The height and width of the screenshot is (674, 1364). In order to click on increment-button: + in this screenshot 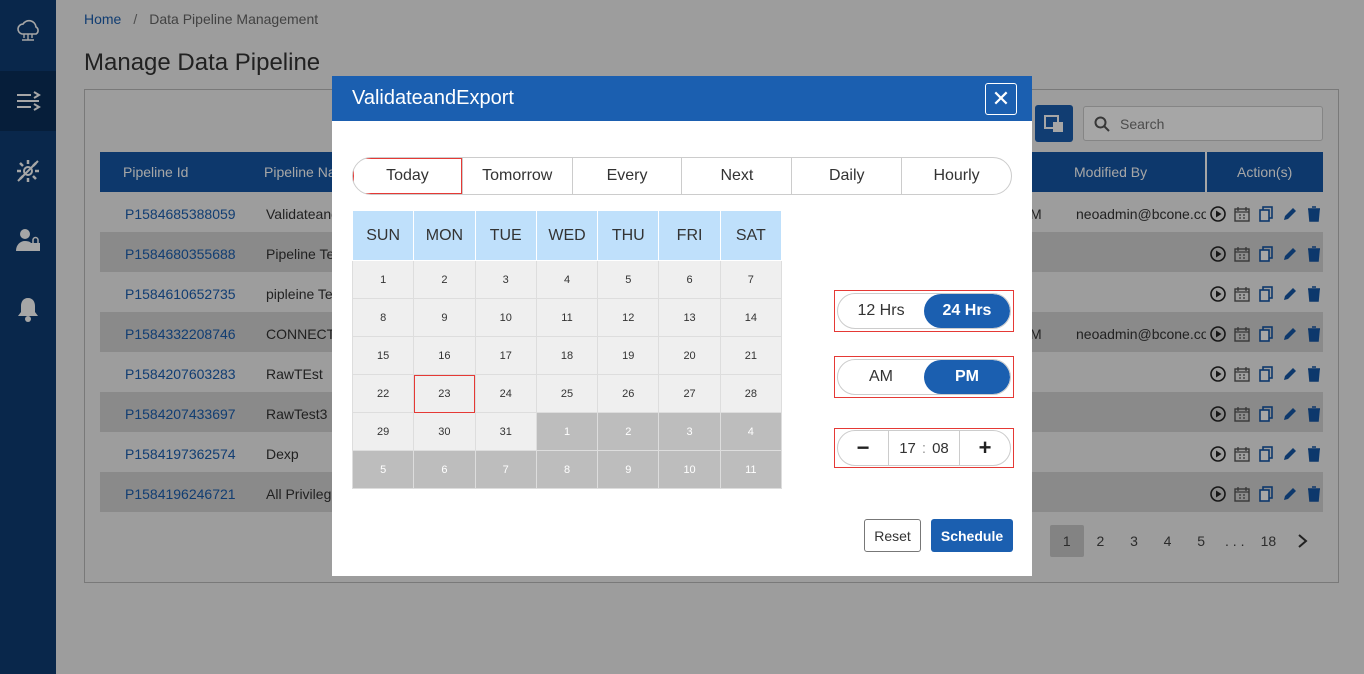, I will do `click(985, 448)`.